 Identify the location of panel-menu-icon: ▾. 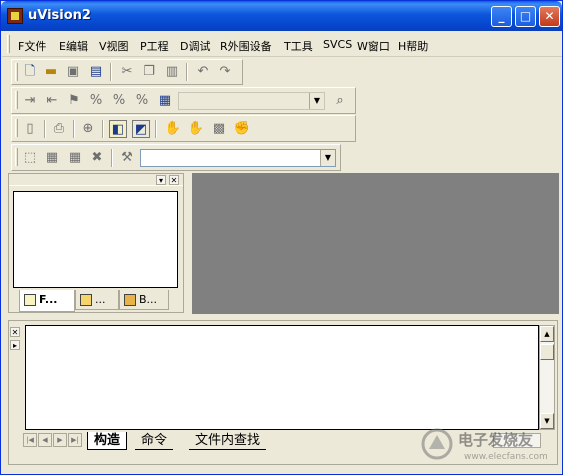
(161, 180).